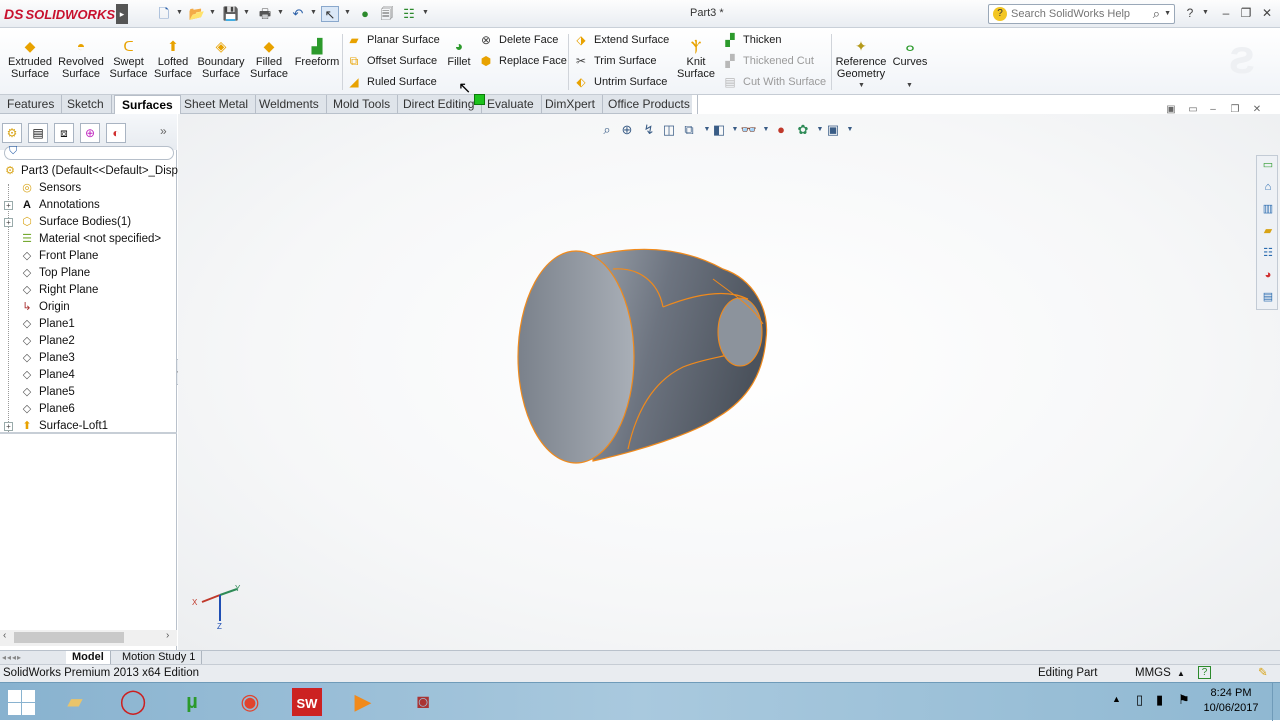  I want to click on battery-icon: ▯, so click(1139, 700).